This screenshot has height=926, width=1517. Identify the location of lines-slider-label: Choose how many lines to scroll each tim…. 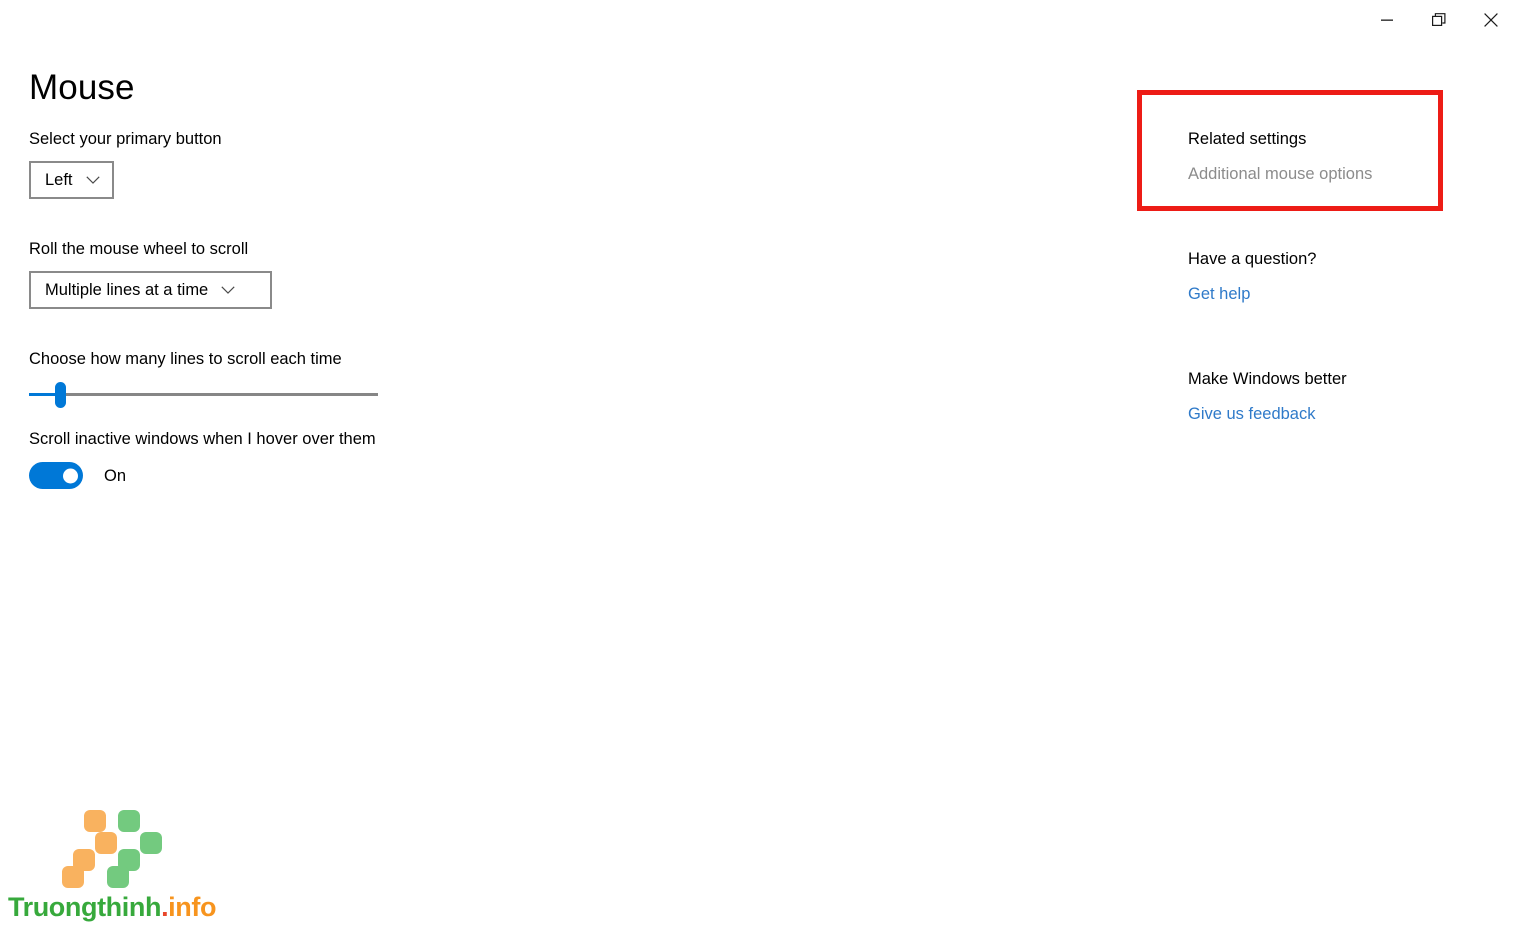
(185, 359).